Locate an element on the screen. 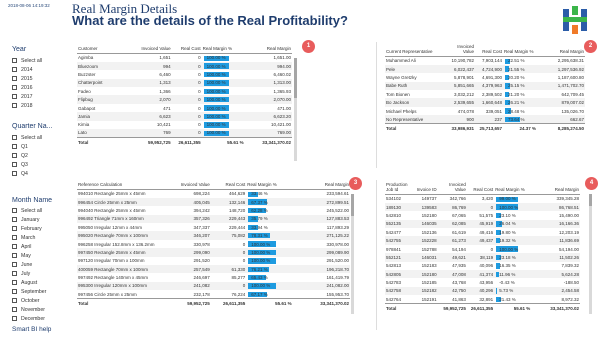 This screenshot has height=337, width=600. cell-rm: 6,623.20 is located at coordinates (268, 116).